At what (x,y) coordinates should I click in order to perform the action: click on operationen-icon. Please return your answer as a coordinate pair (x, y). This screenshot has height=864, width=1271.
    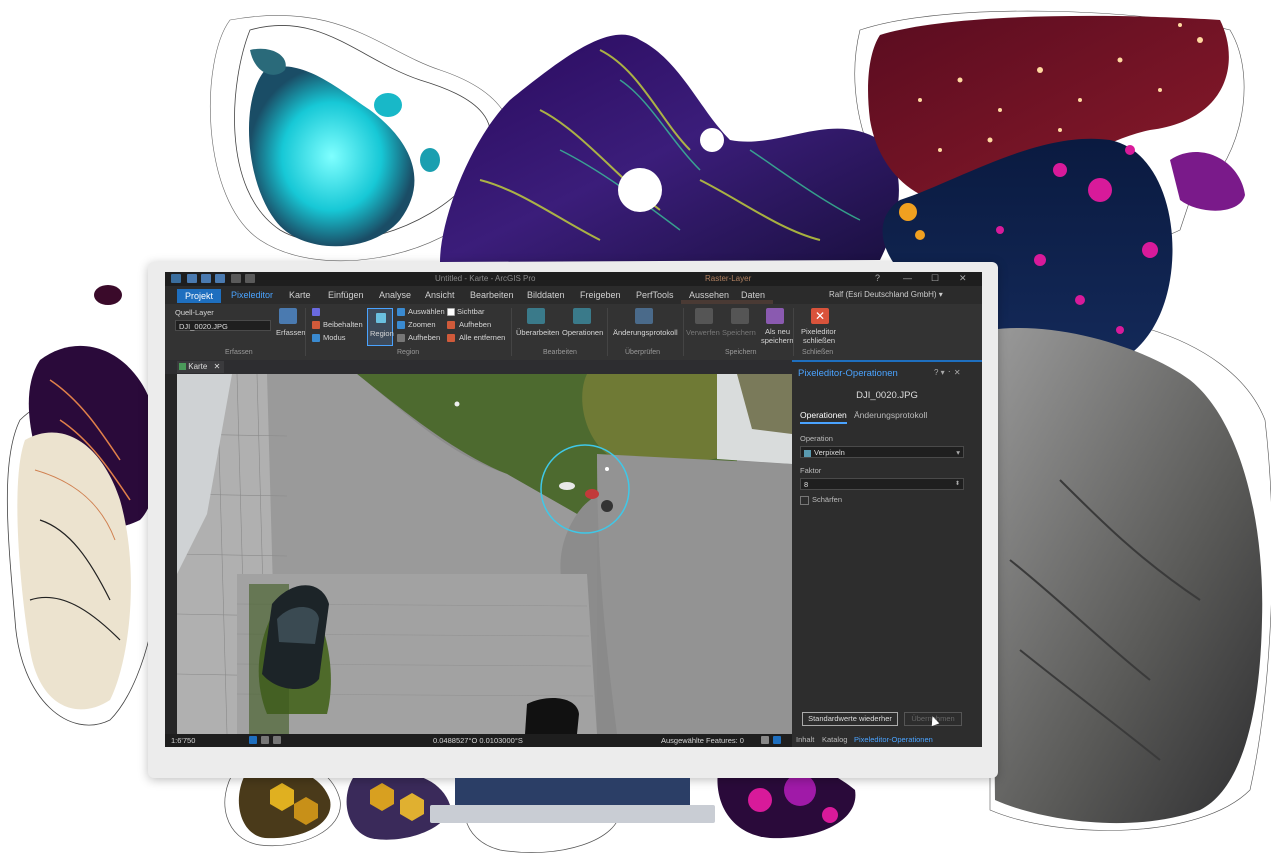
    Looking at the image, I should click on (582, 316).